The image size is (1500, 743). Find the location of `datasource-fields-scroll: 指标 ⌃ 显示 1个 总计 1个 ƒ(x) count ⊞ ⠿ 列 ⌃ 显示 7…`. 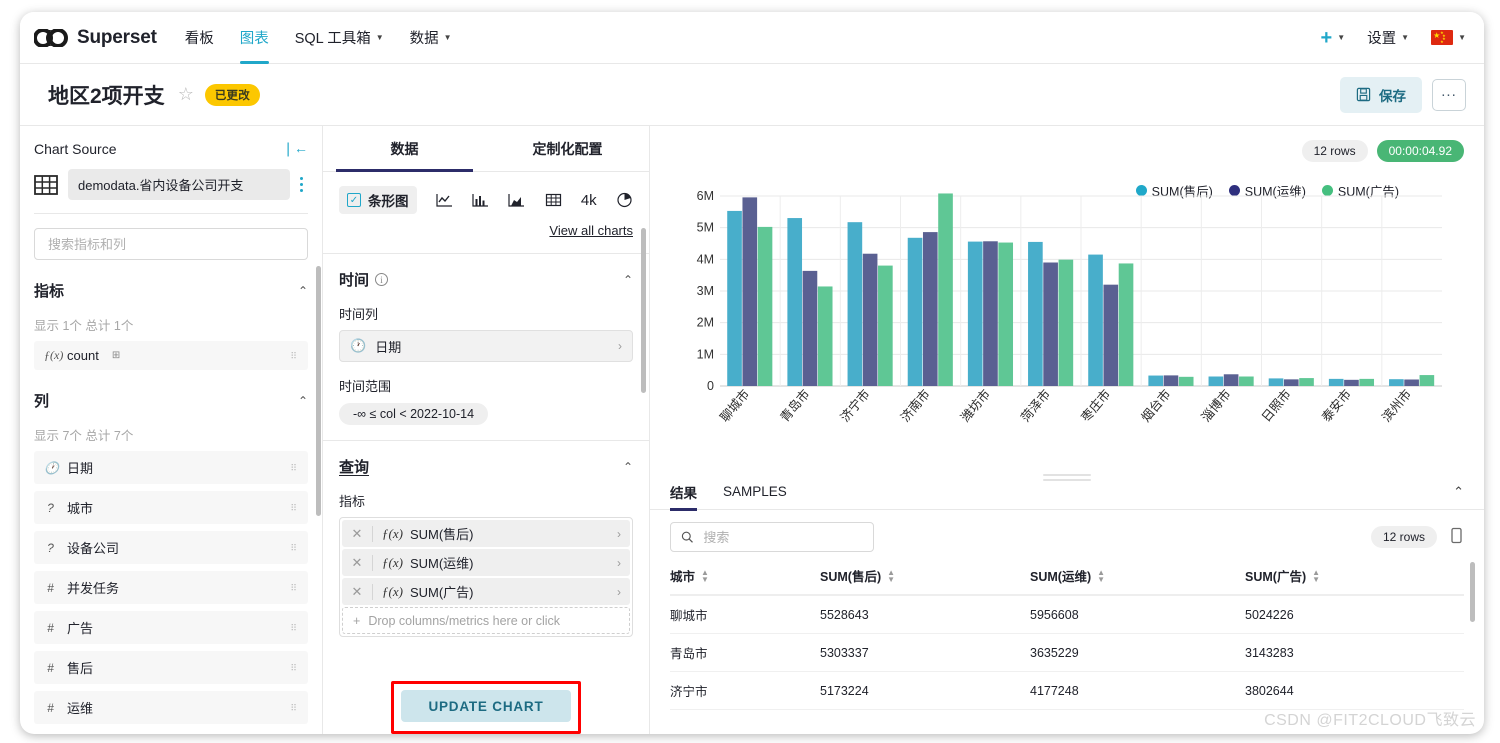

datasource-fields-scroll: 指标 ⌃ 显示 1个 总计 1个 ƒ(x) count ⊞ ⠿ 列 ⌃ 显示 7… is located at coordinates (171, 497).